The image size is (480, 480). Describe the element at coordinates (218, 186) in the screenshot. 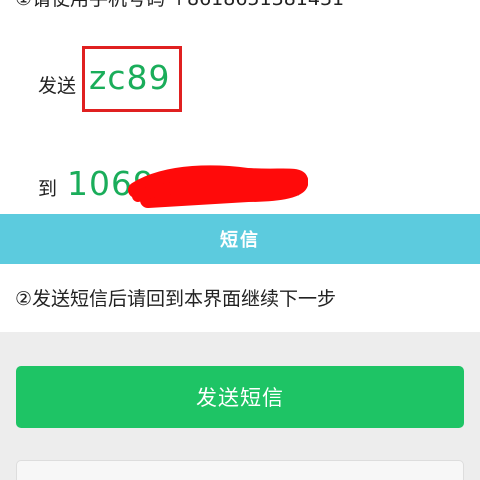

I see `redaction-scribble` at that location.